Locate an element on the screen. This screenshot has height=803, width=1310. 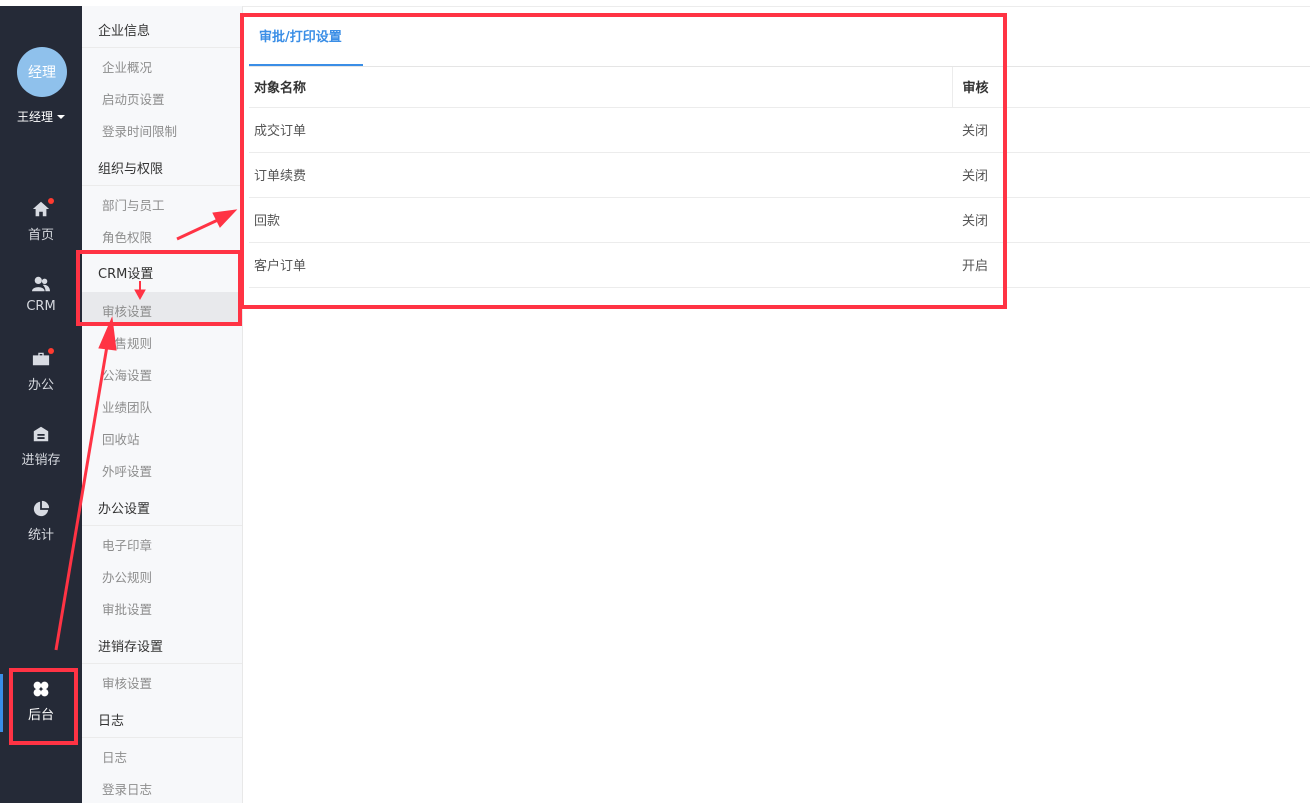
sub-item-performance-team: 业绩团队 is located at coordinates (127, 406).